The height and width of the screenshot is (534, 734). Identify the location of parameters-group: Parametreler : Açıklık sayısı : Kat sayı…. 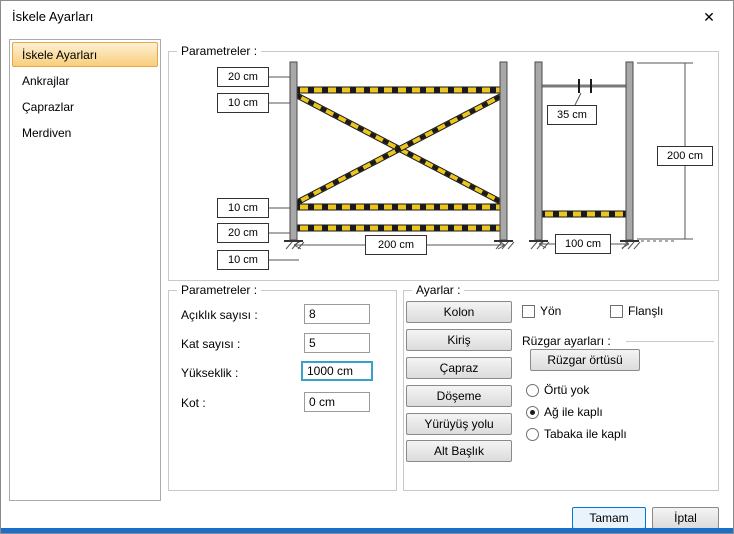
(282, 387).